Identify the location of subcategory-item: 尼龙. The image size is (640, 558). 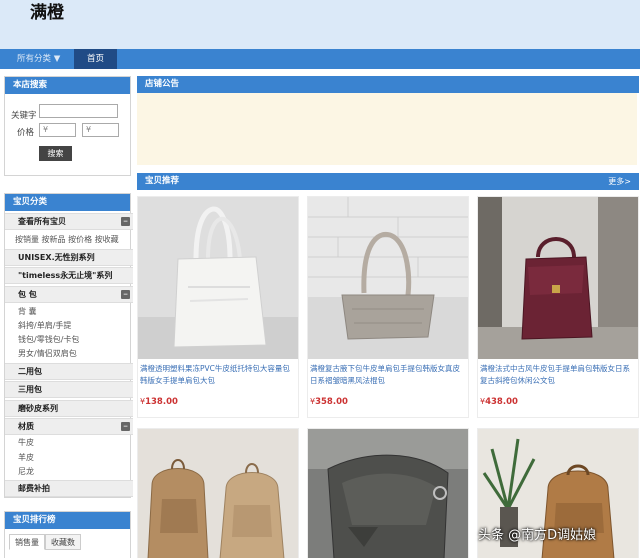
(26, 471).